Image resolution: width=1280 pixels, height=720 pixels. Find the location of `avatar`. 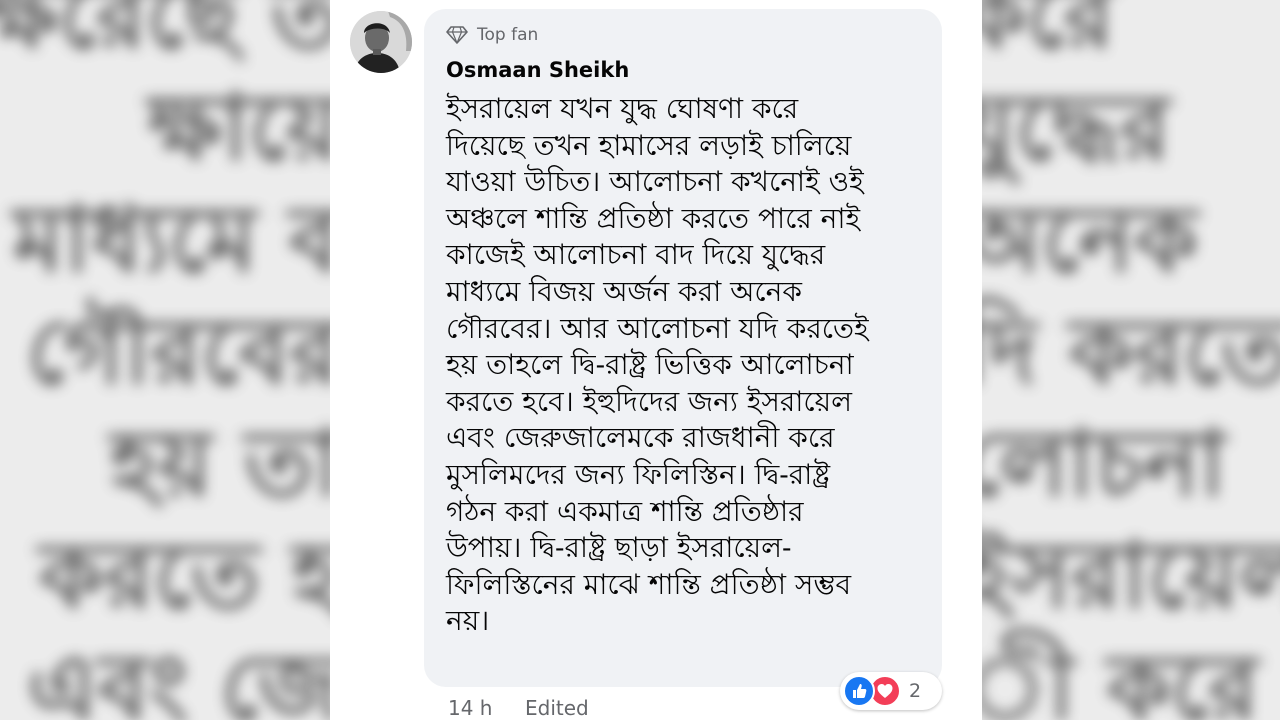

avatar is located at coordinates (381, 42).